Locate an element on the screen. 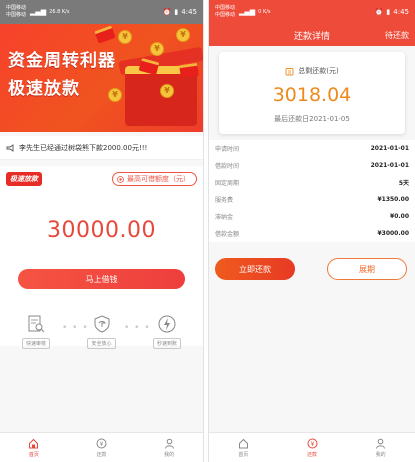 The width and height of the screenshot is (415, 462). step-label: 快速审核 is located at coordinates (35, 343).